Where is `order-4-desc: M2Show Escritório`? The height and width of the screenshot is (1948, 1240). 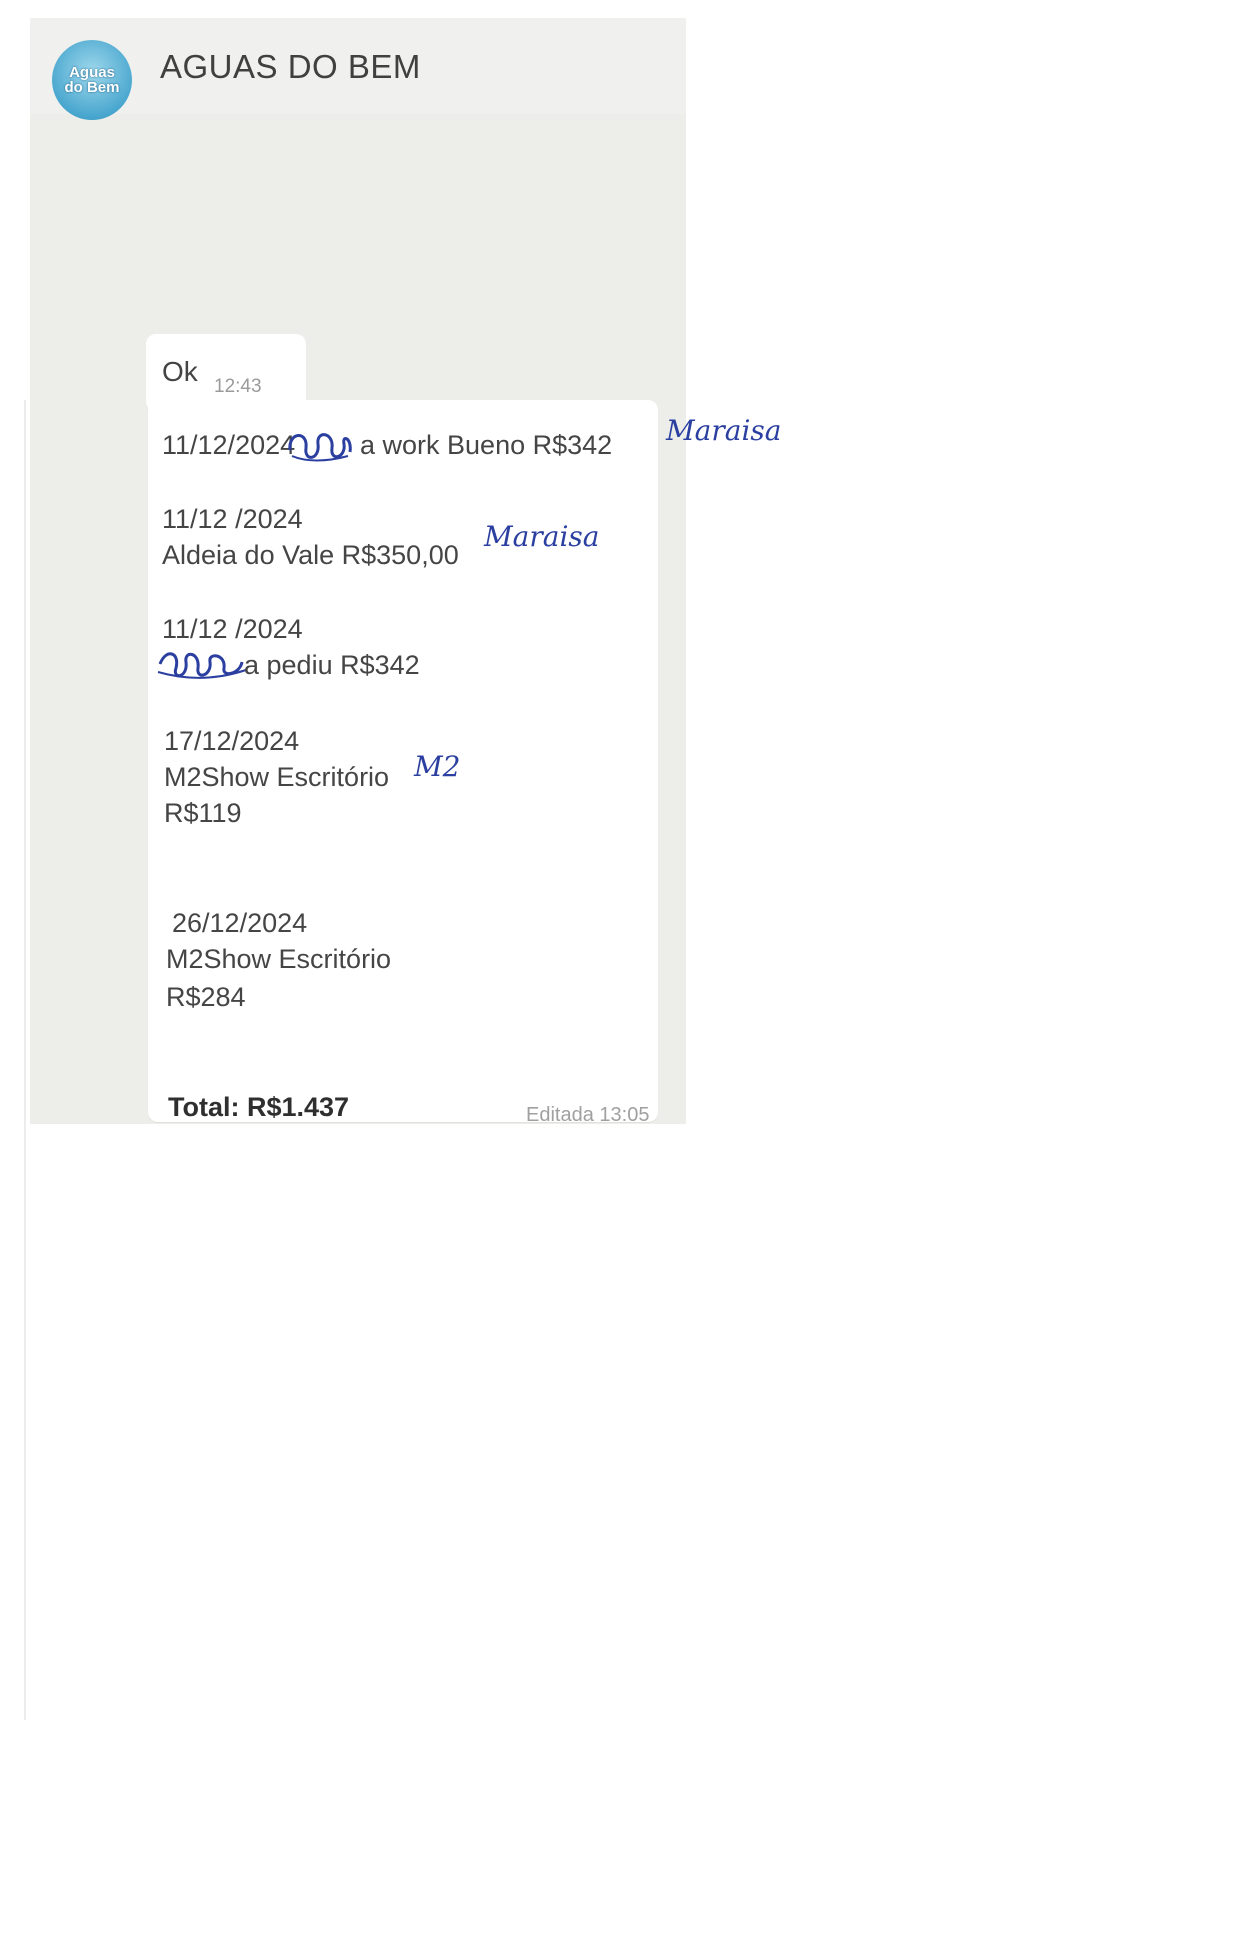
order-4-desc: M2Show Escritório is located at coordinates (277, 777).